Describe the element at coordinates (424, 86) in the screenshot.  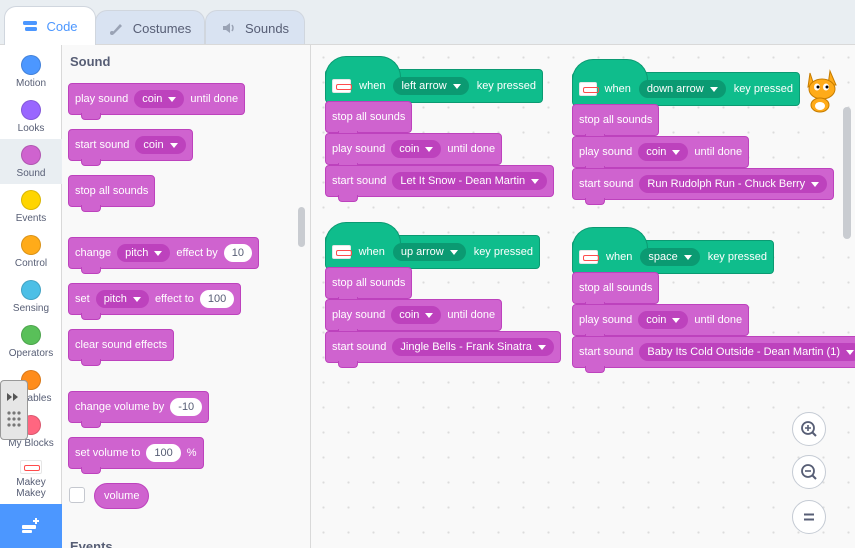
I see `dropdown-value: left arrow` at that location.